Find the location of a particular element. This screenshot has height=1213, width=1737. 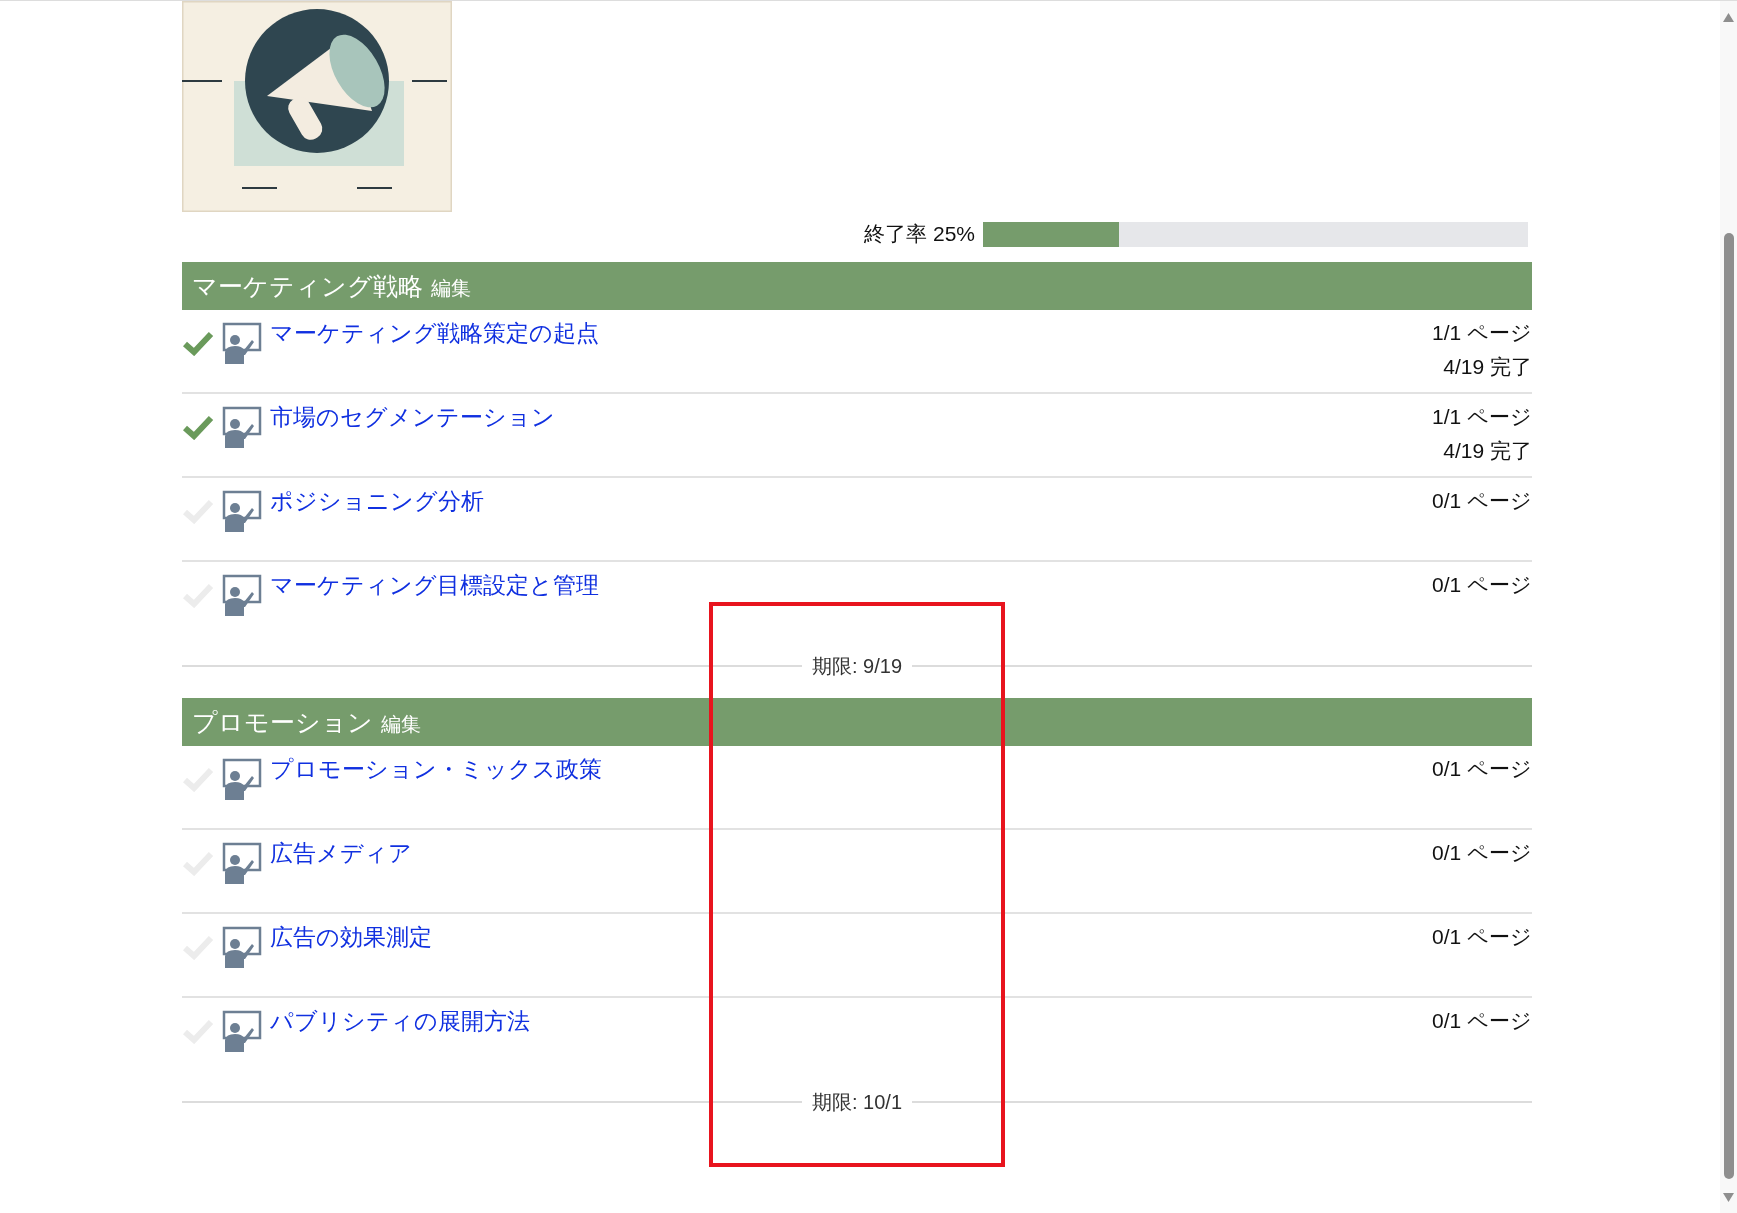

deadline-label: 期限: 10/1 is located at coordinates (857, 1102).